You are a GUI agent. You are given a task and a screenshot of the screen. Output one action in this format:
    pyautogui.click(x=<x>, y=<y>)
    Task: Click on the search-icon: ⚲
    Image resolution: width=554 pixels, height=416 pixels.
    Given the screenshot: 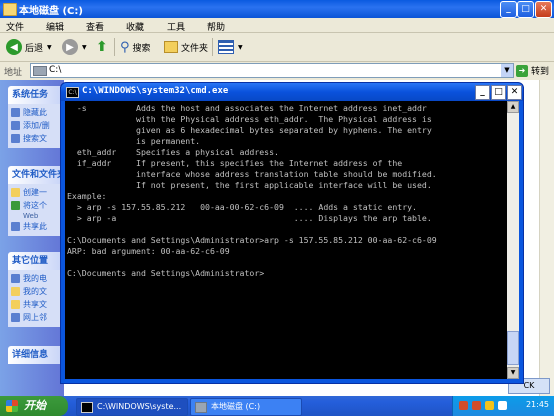 What is the action you would take?
    pyautogui.click(x=125, y=47)
    